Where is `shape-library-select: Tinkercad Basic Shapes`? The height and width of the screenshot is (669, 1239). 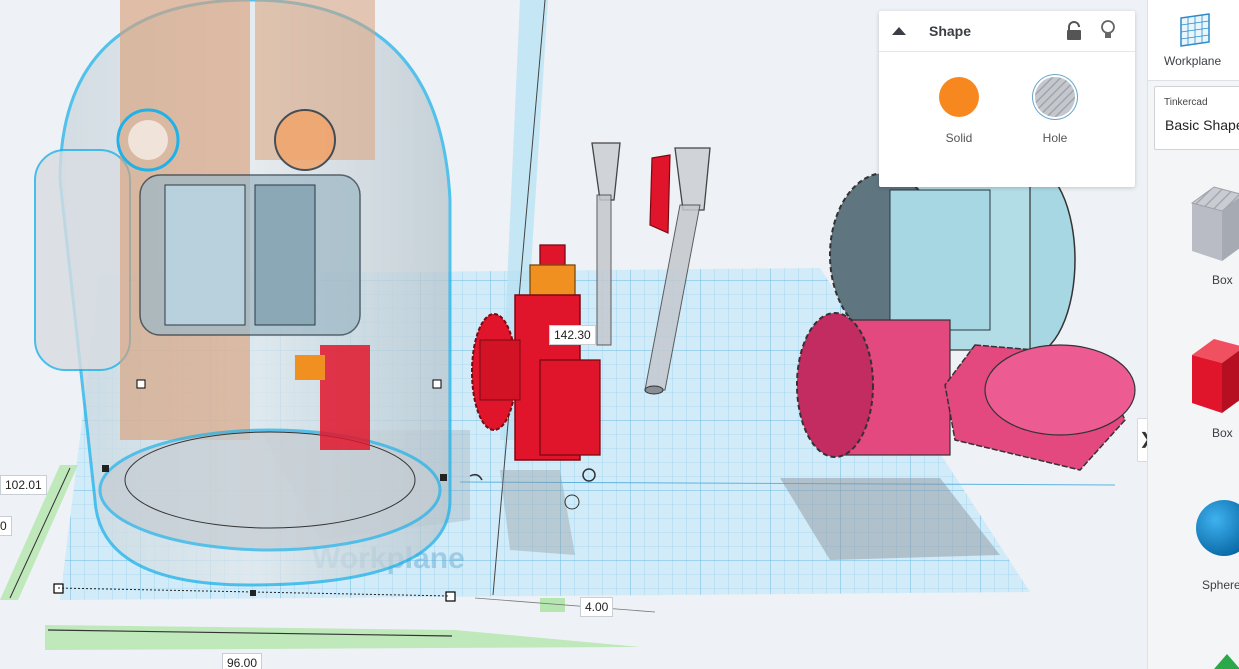 shape-library-select: Tinkercad Basic Shapes is located at coordinates (1196, 118).